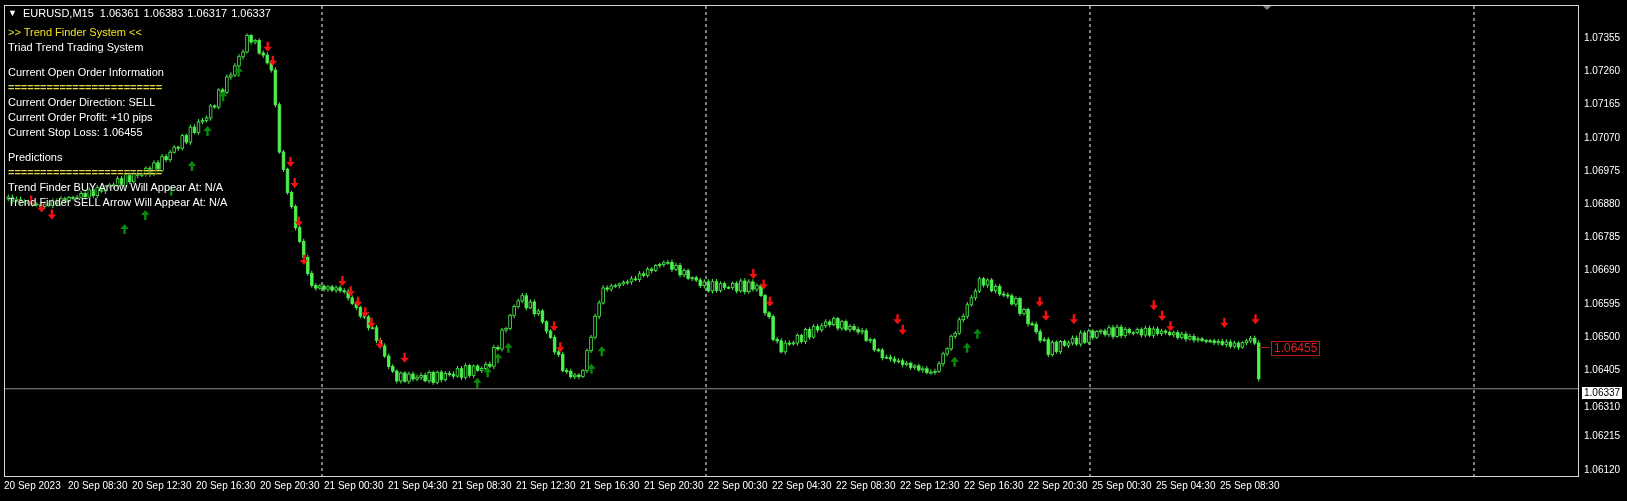  I want to click on time-tick-label: 25 Sep 04:30, so click(1186, 485).